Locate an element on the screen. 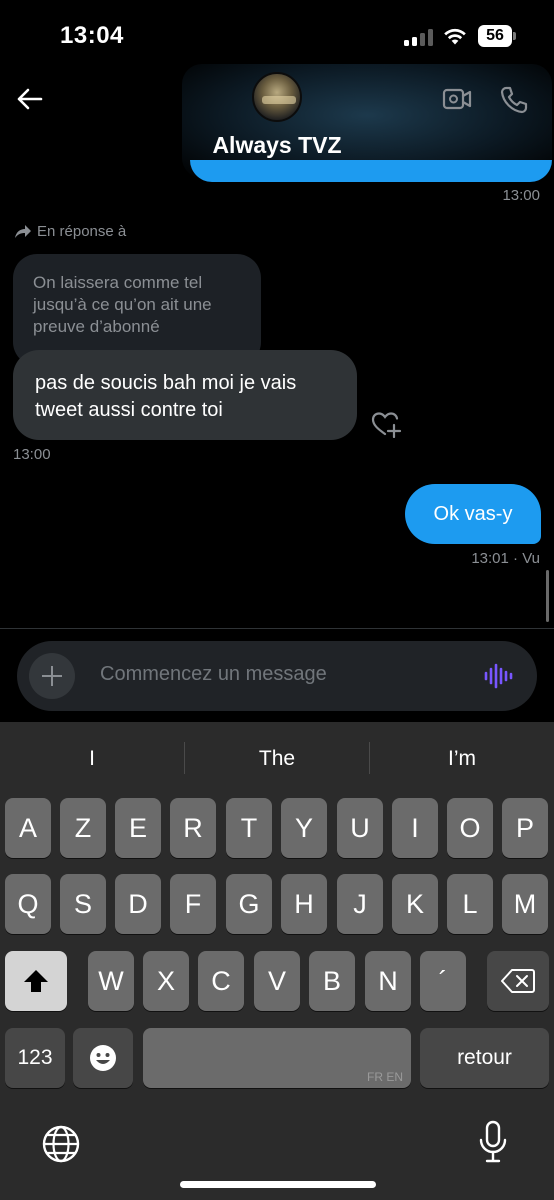 This screenshot has height=1200, width=554. add-media-button is located at coordinates (52, 676).